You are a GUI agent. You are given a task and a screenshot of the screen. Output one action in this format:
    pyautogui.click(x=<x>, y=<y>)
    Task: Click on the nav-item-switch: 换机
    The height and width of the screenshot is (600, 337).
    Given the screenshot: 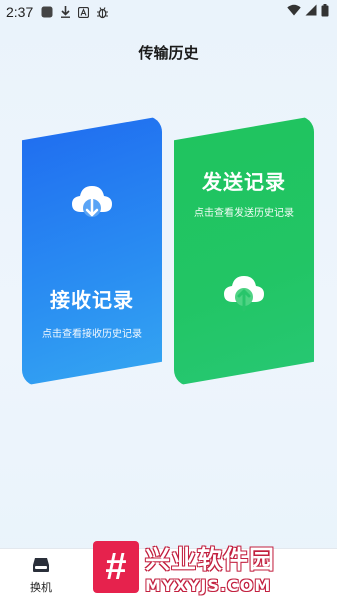 What is the action you would take?
    pyautogui.click(x=41, y=576)
    